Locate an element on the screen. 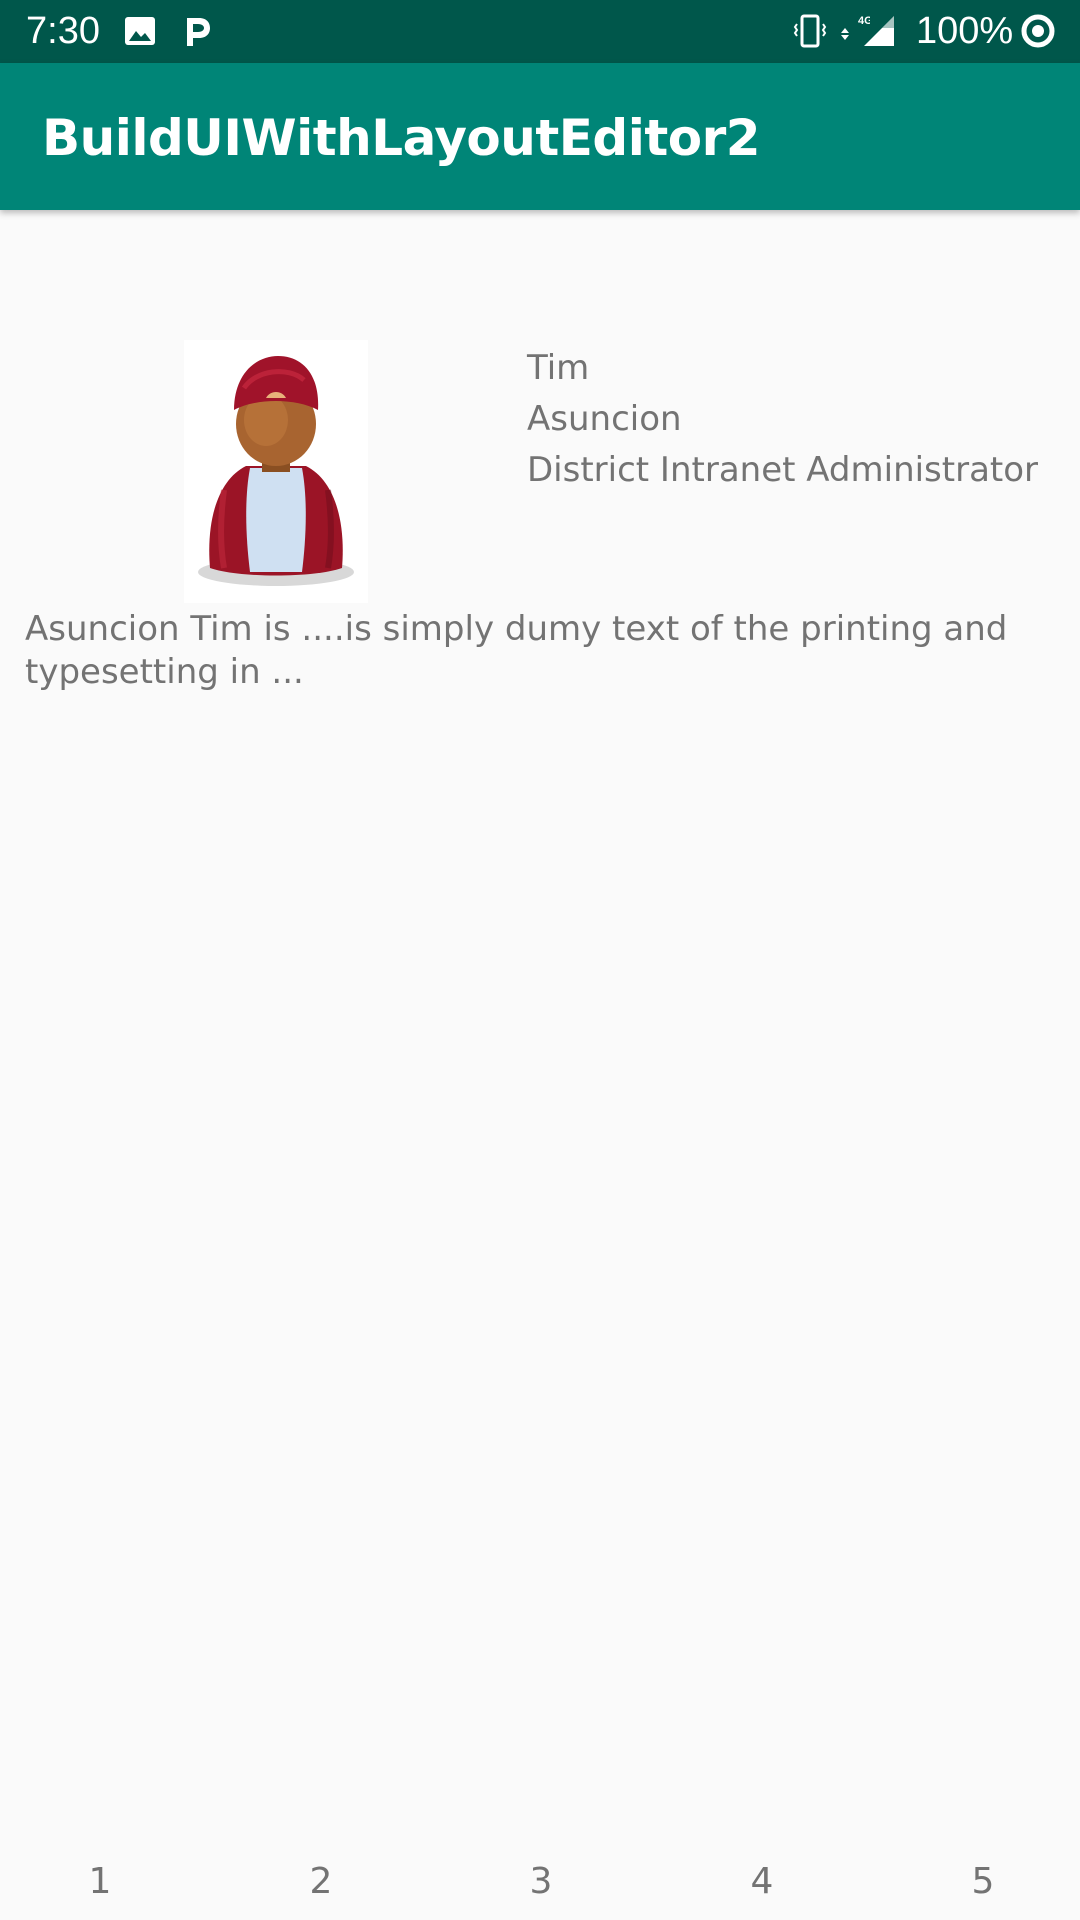 Image resolution: width=1080 pixels, height=1920 pixels. role-text: District Intranet Administrator is located at coordinates (783, 470).